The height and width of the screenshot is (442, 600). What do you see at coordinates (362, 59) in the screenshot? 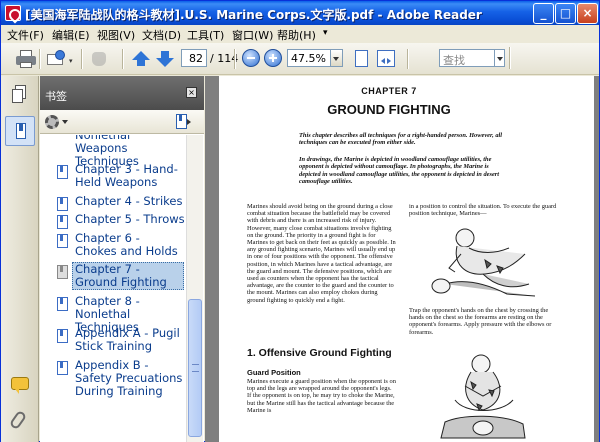
I see `fit-page-icon` at bounding box center [362, 59].